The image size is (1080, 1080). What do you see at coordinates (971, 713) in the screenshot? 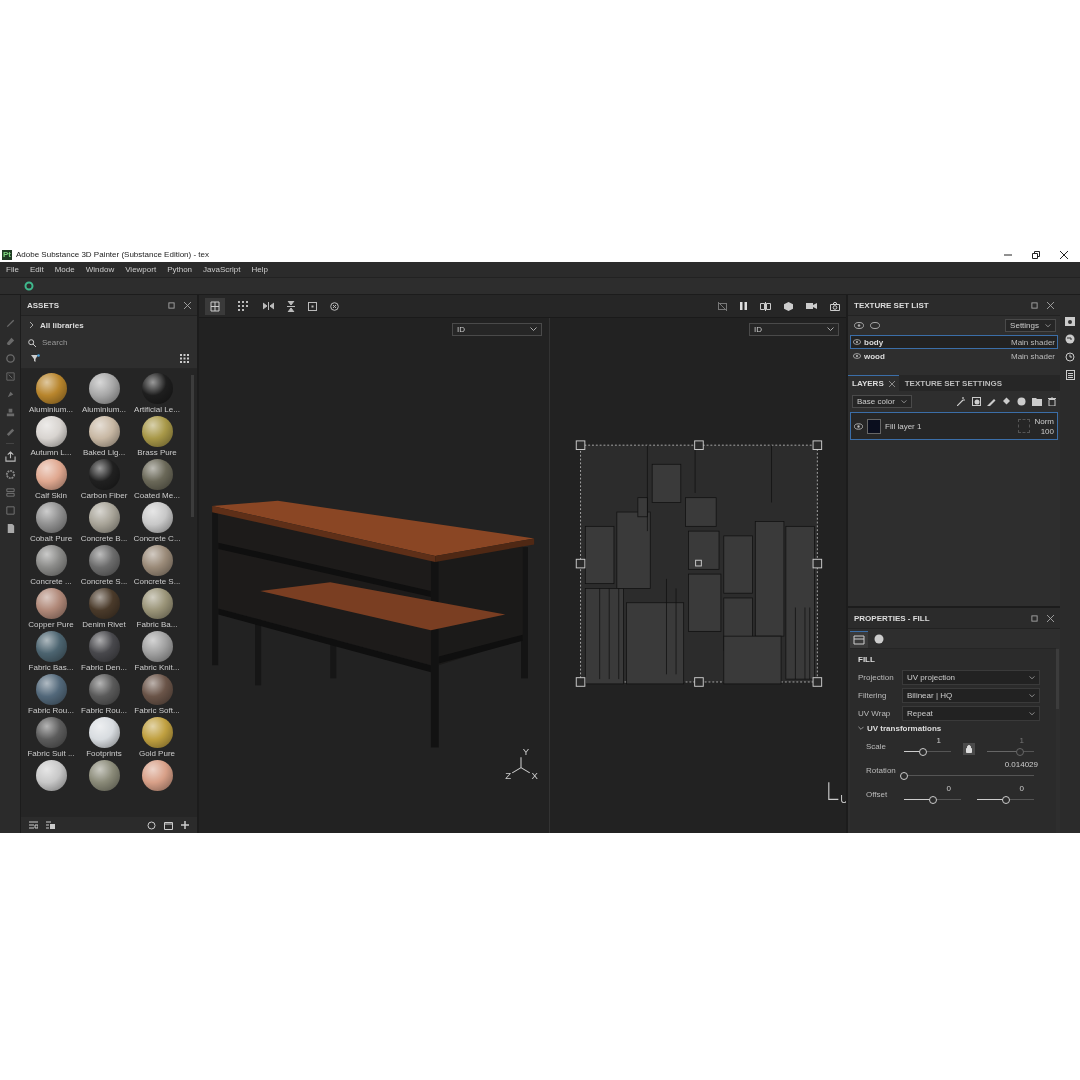
I see `field-dropdown: Repeat` at bounding box center [971, 713].